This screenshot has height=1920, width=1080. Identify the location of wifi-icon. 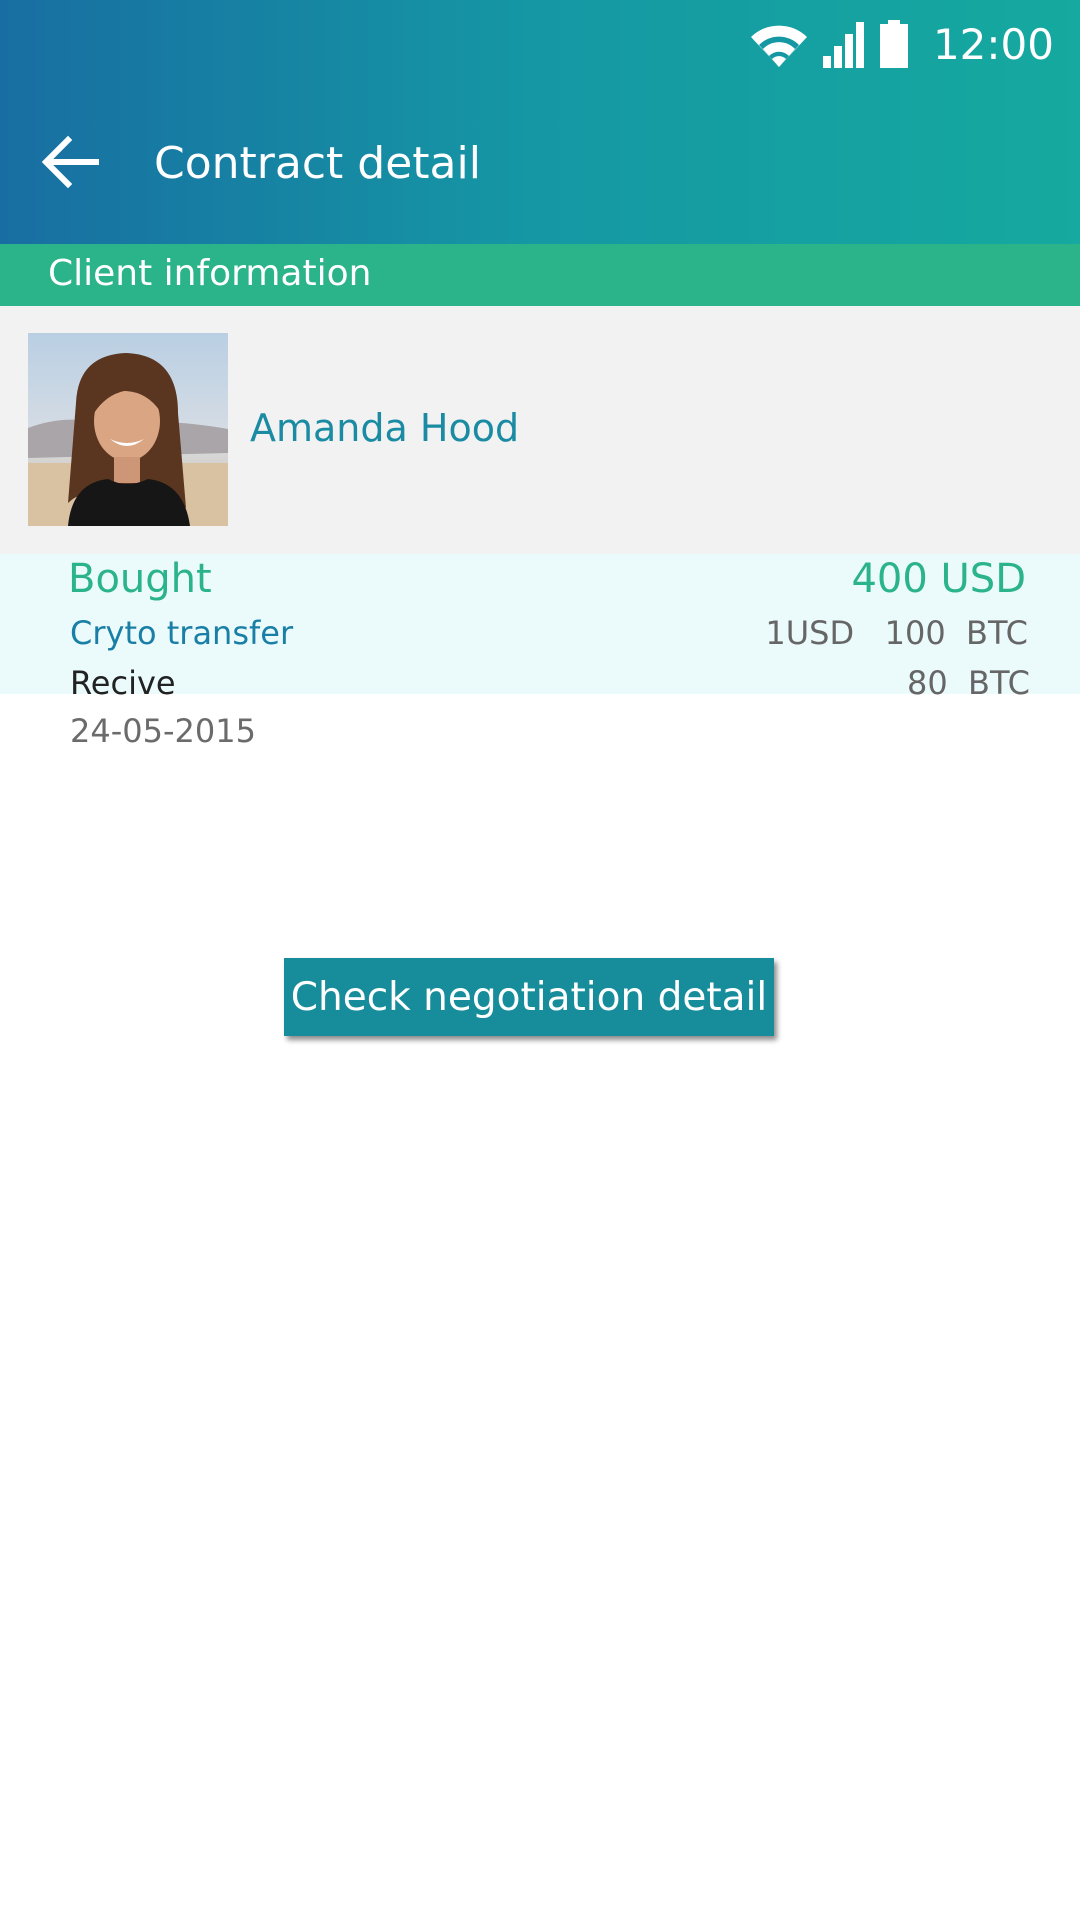
(778, 46).